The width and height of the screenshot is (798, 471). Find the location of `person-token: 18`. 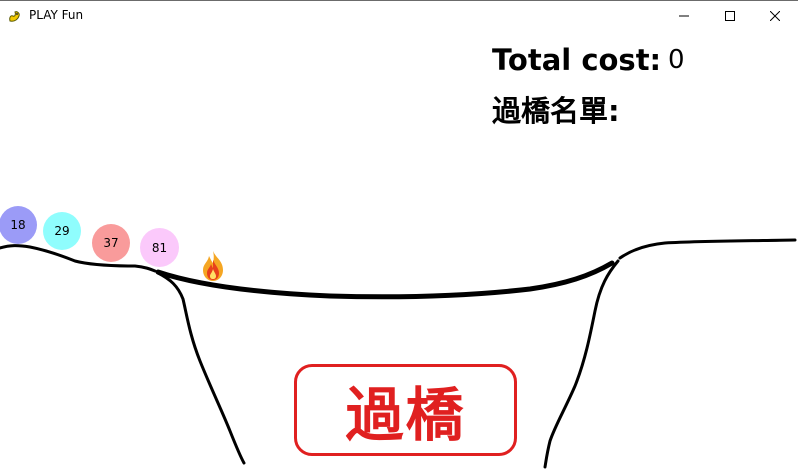

person-token: 18 is located at coordinates (18, 225).